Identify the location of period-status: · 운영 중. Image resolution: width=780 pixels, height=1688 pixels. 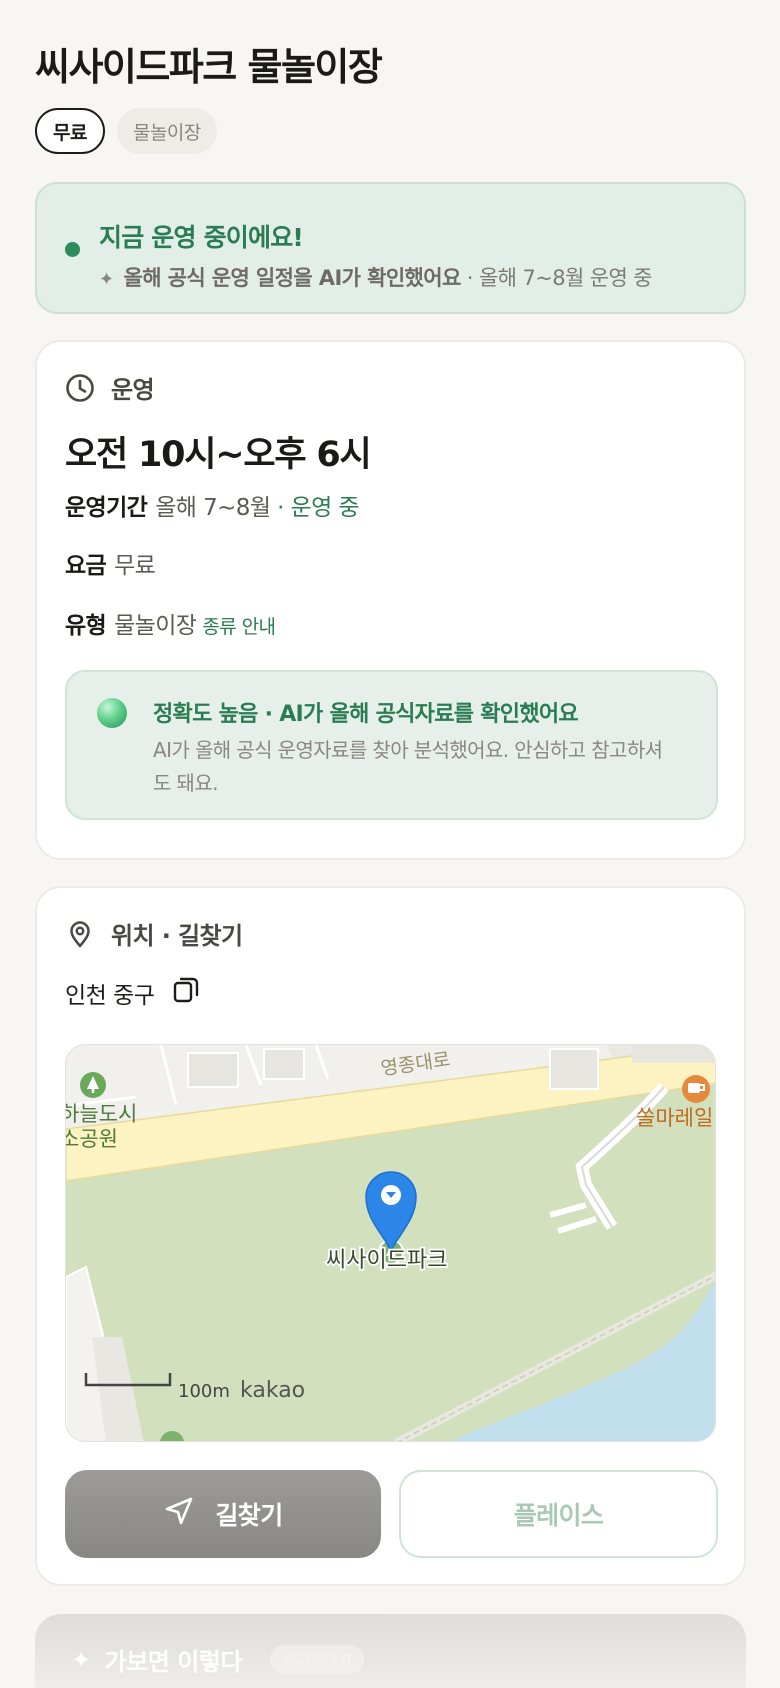
(314, 508).